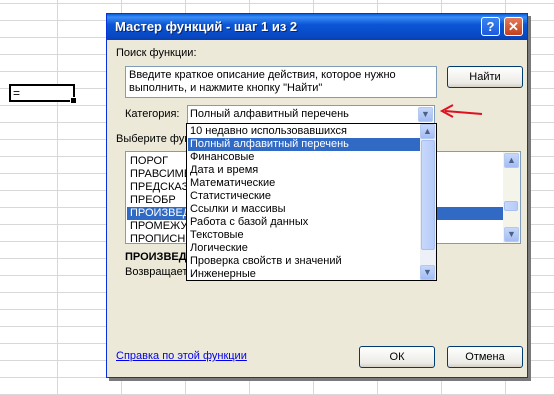 The height and width of the screenshot is (395, 554). What do you see at coordinates (156, 257) in the screenshot?
I see `selected-function-name: ПРОИЗВЕД` at bounding box center [156, 257].